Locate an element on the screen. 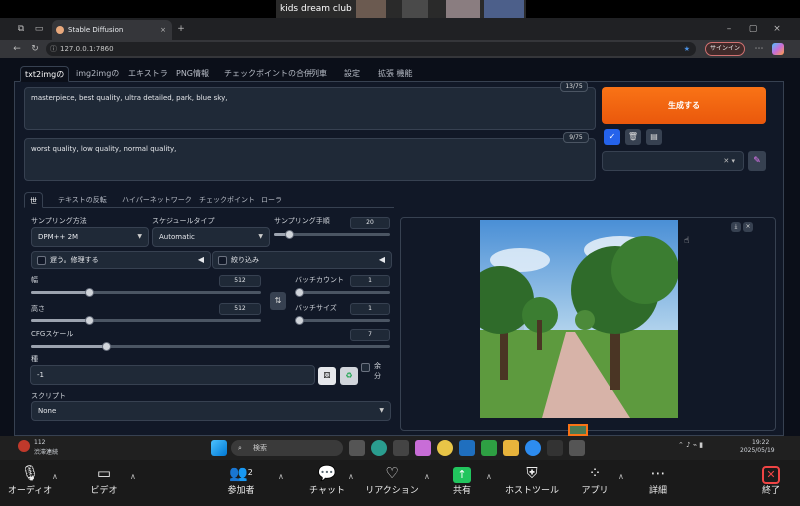 This screenshot has height=506, width=800. sampling-steps-slider is located at coordinates (332, 234).